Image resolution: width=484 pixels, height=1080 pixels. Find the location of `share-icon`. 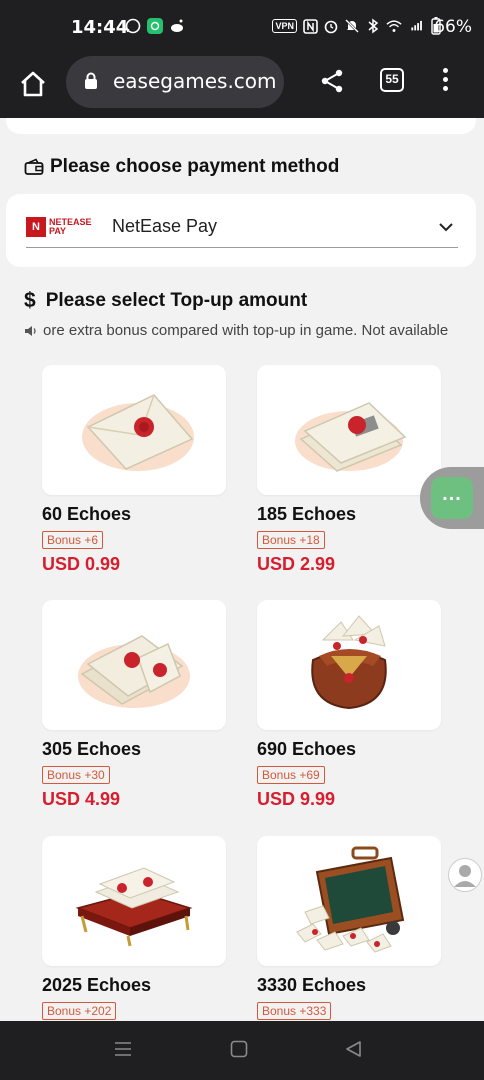

share-icon is located at coordinates (332, 81).